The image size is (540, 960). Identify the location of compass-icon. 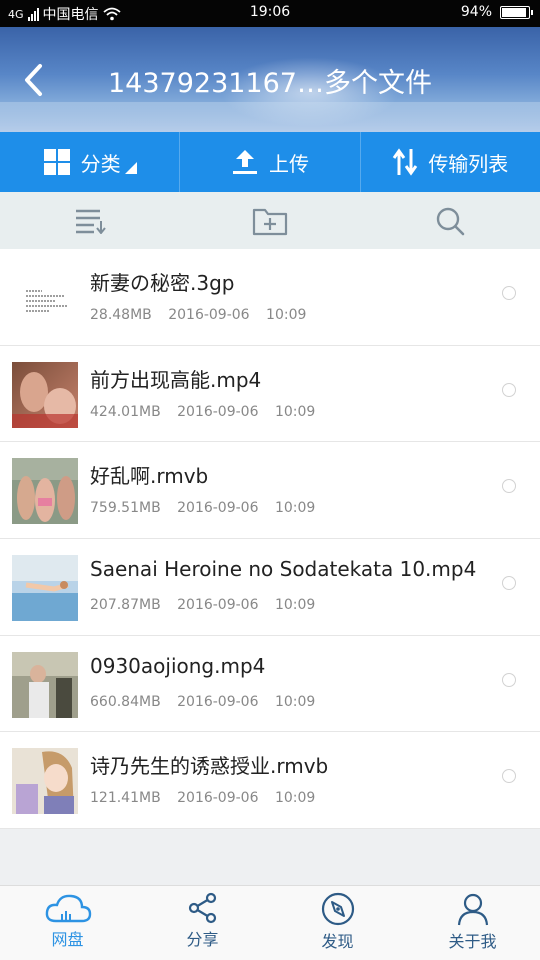
(337, 909).